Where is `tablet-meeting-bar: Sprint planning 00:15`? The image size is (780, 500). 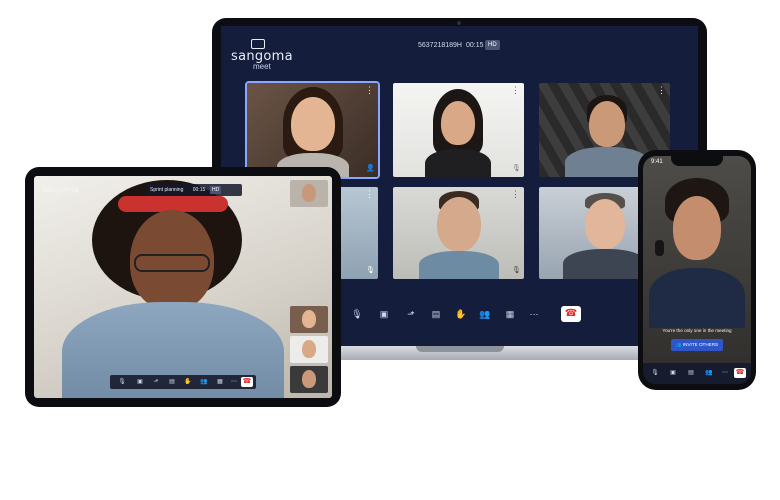
tablet-meeting-bar: Sprint planning 00:15 is located at coordinates (194, 190).